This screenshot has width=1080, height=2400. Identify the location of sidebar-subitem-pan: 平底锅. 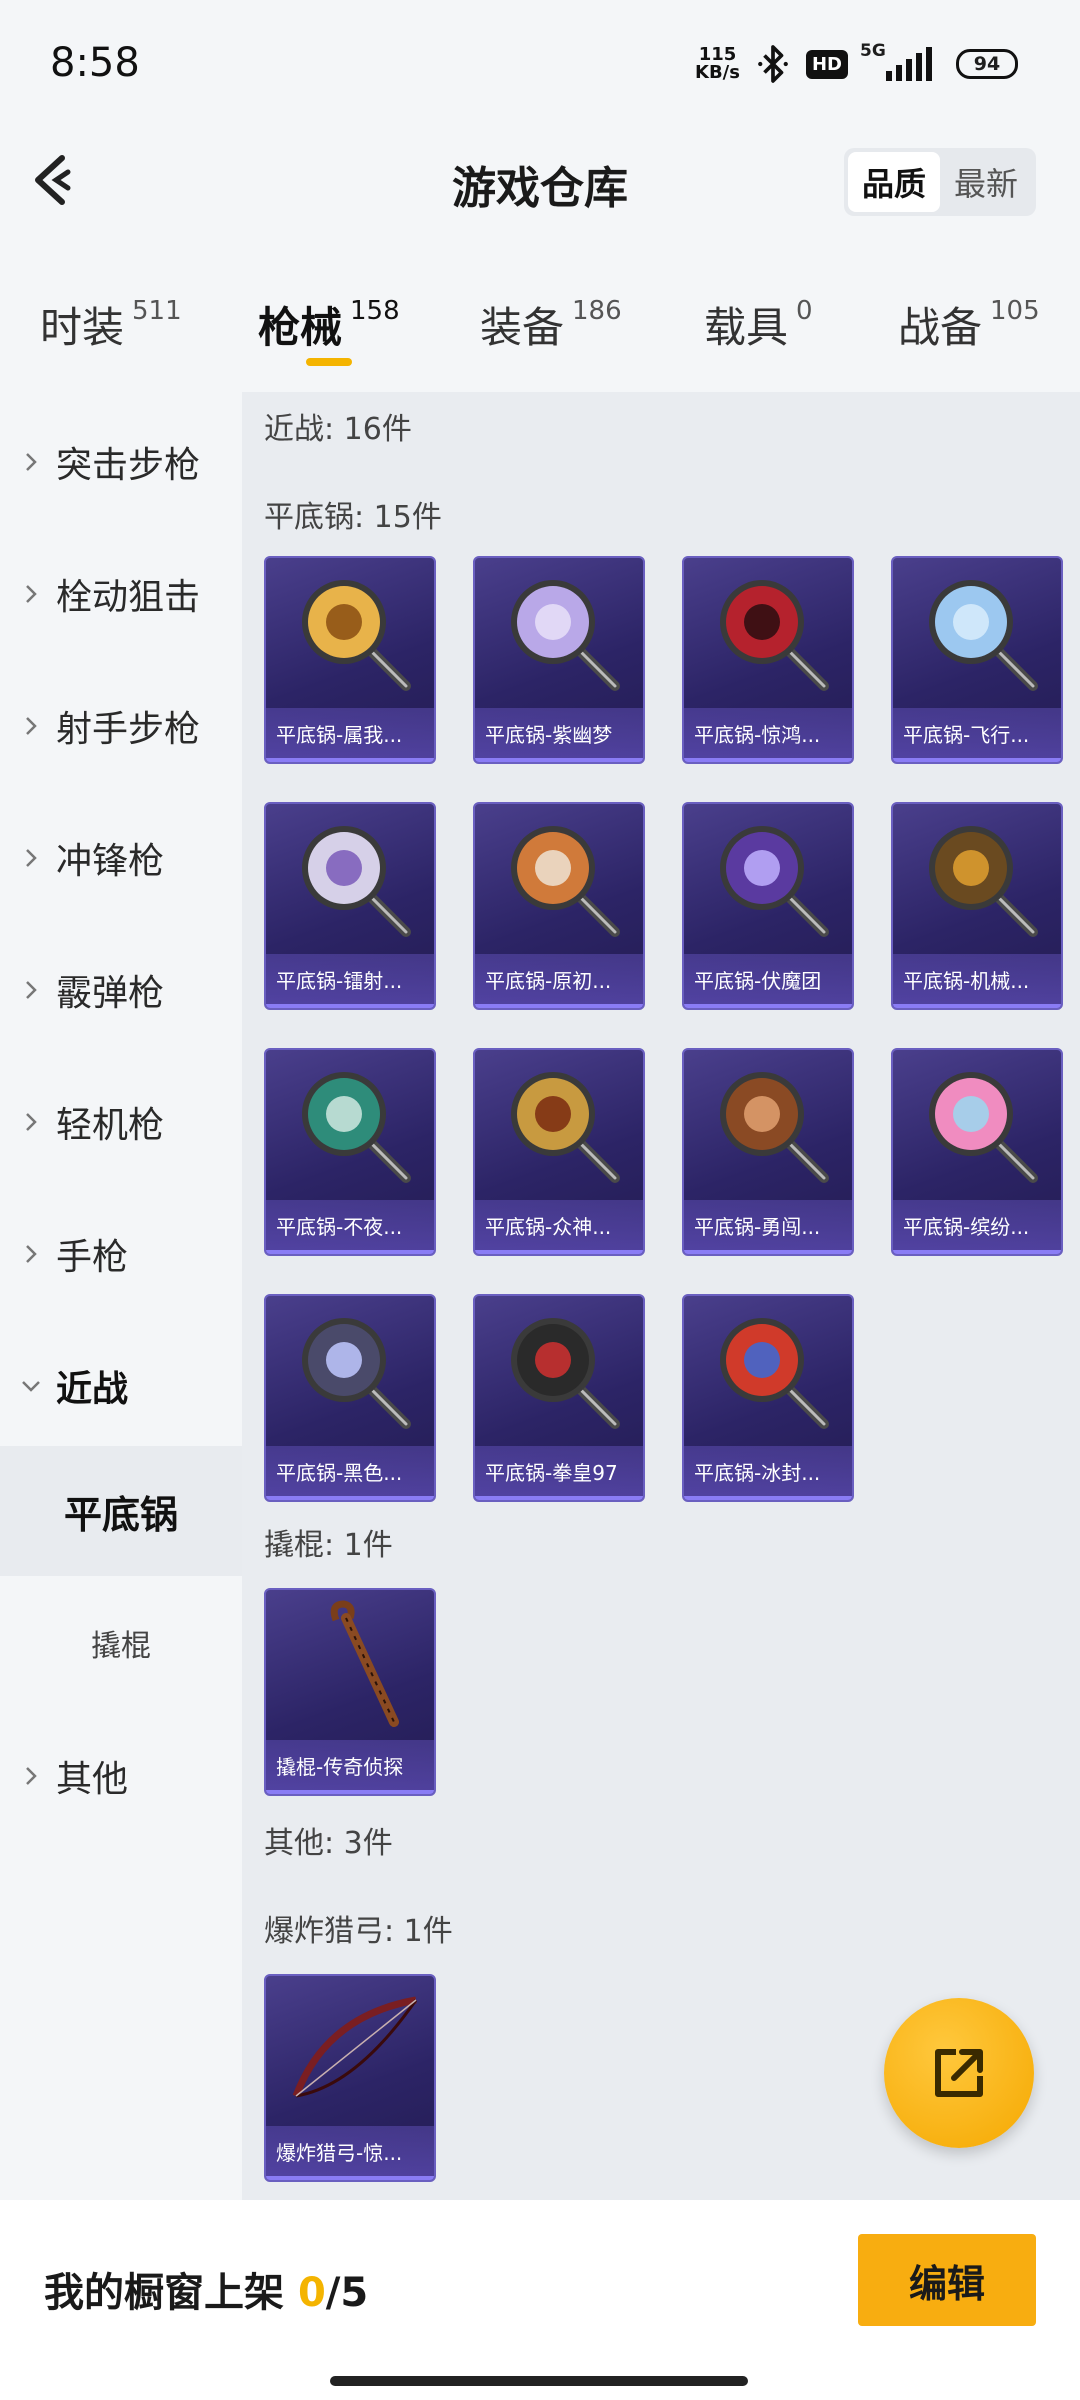
(121, 1511).